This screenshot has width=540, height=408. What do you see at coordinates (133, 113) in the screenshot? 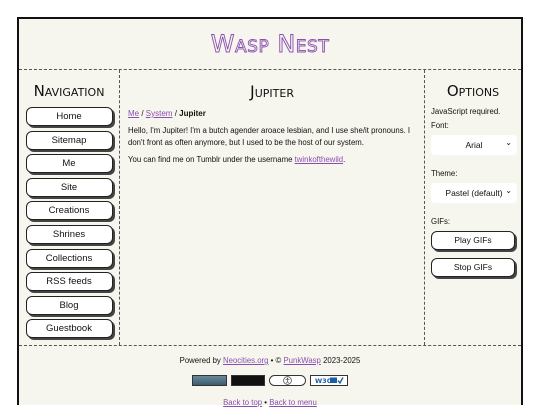
I see `breadcrumb-me-link: Me` at bounding box center [133, 113].